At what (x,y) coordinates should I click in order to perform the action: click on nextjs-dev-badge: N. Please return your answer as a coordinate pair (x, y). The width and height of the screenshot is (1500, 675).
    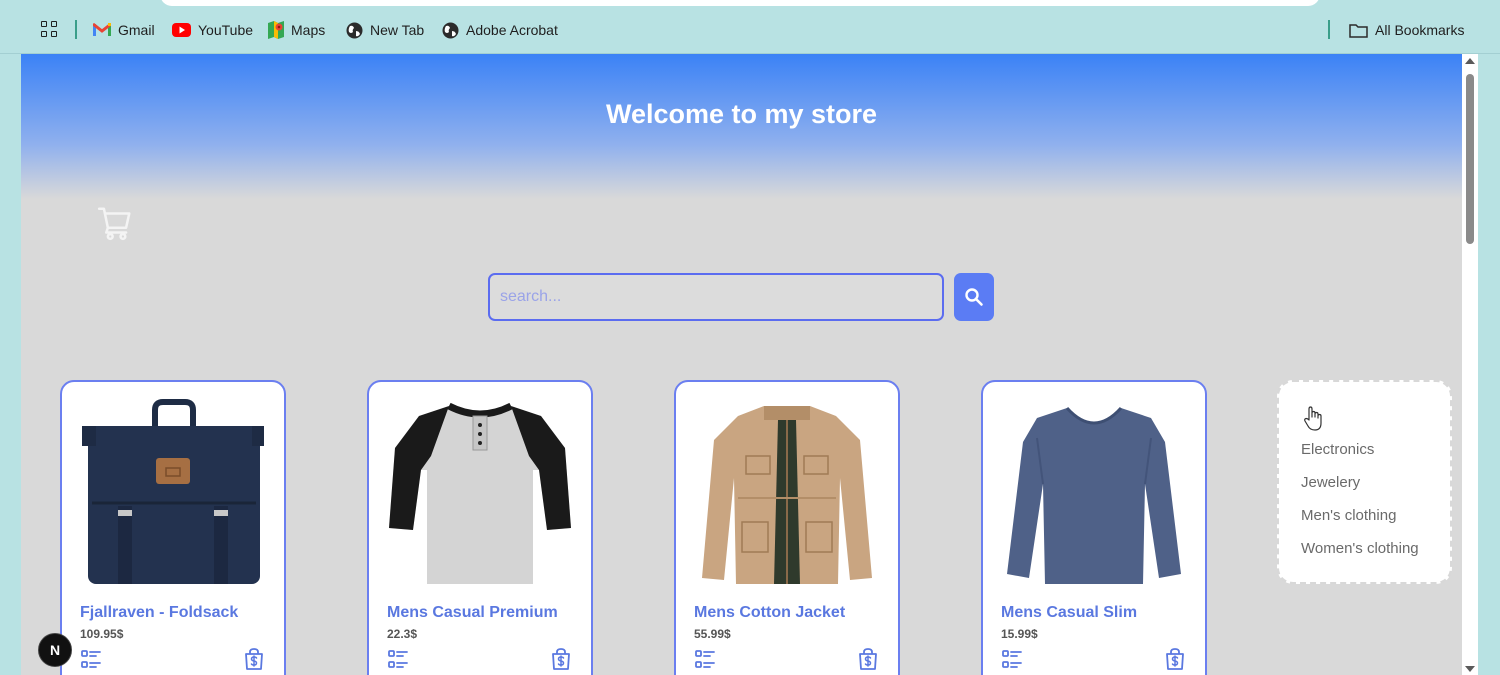
    Looking at the image, I should click on (55, 650).